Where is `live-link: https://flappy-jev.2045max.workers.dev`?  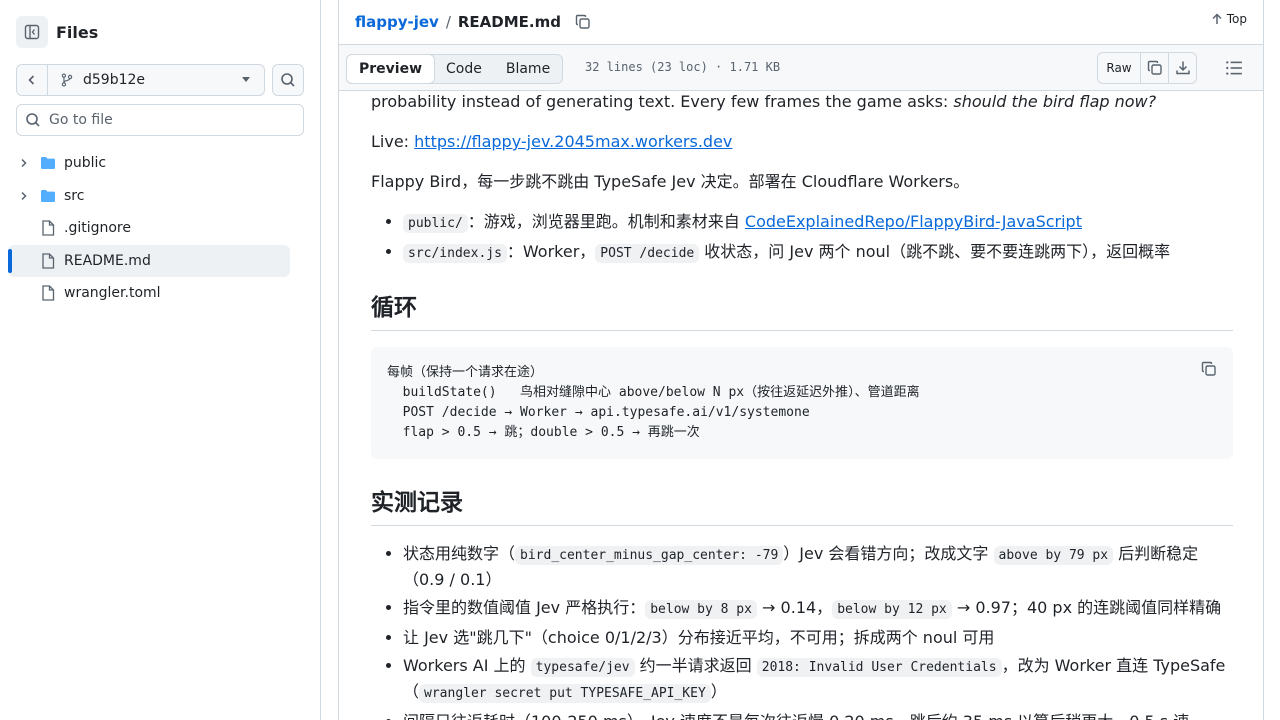
live-link: https://flappy-jev.2045max.workers.dev is located at coordinates (573, 141).